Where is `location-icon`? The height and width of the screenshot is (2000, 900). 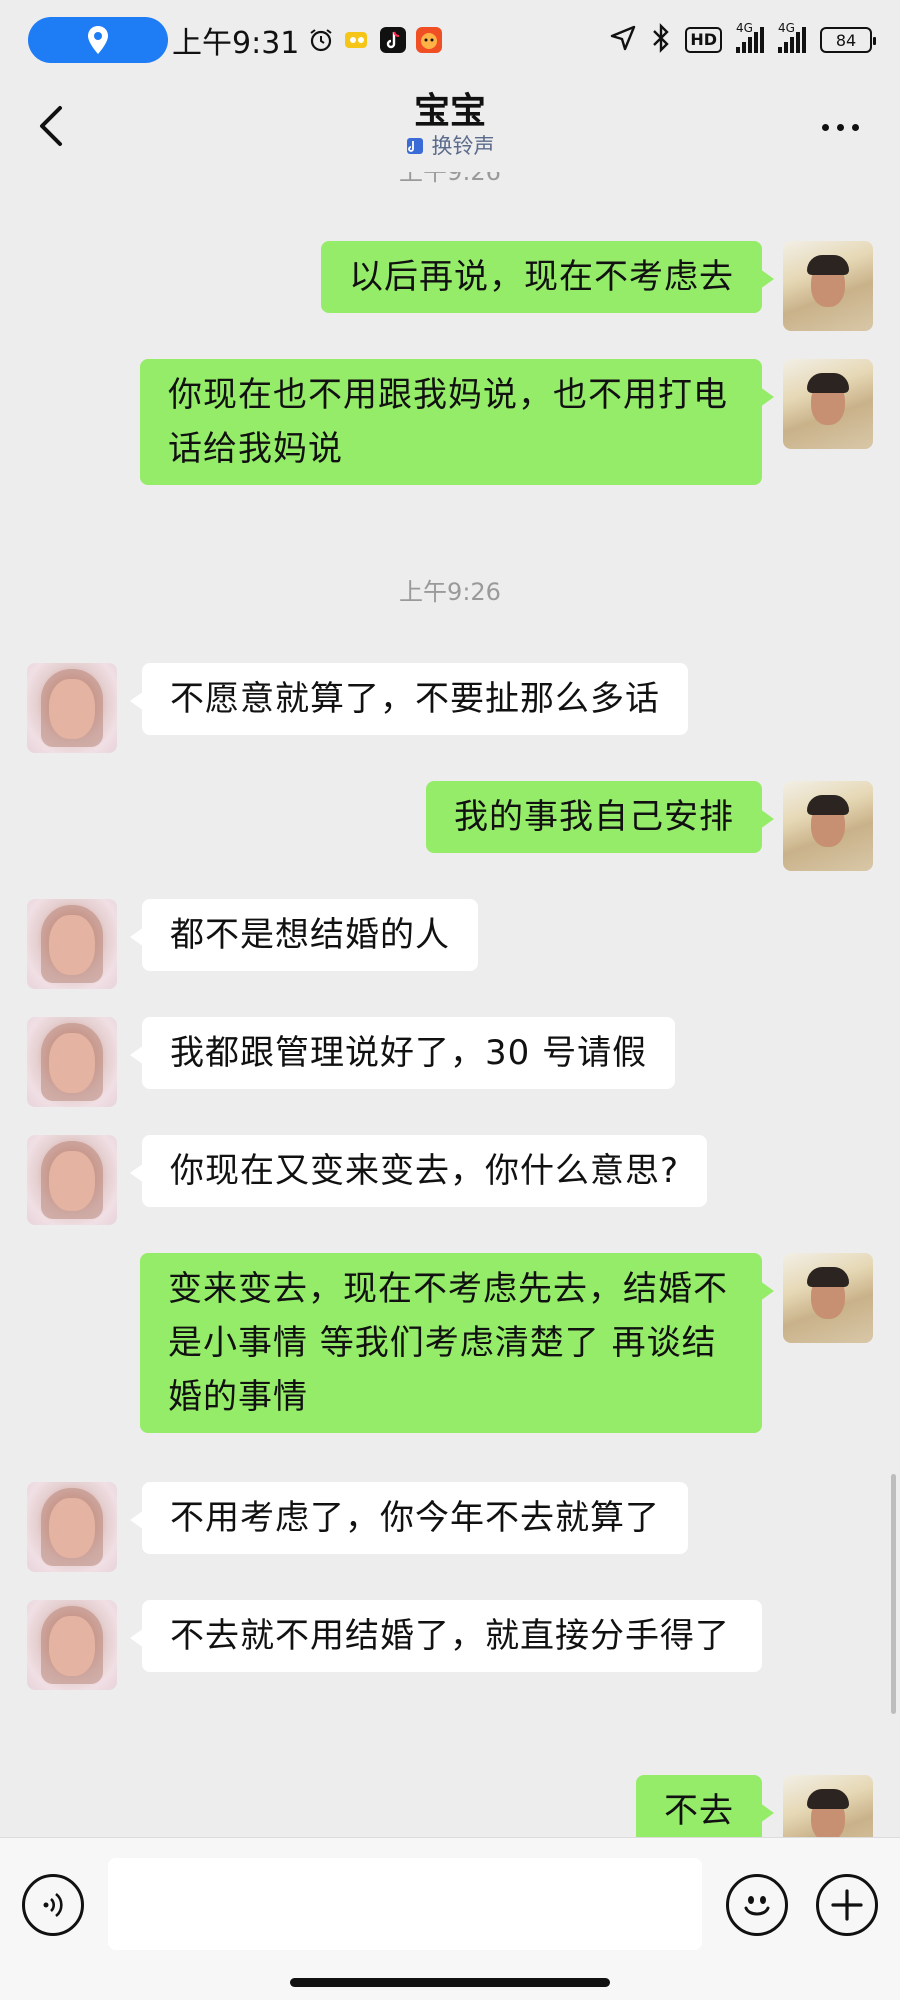
location-icon is located at coordinates (98, 40).